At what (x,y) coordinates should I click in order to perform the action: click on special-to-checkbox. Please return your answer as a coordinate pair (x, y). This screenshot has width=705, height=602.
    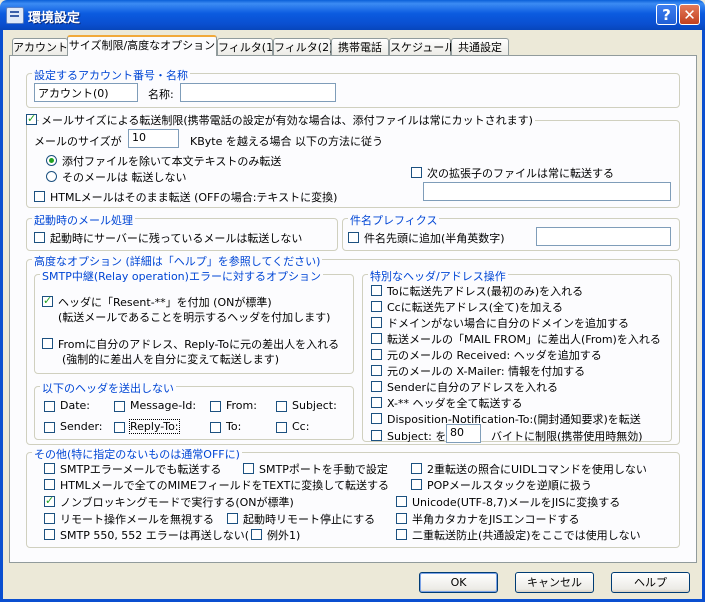
    Looking at the image, I should click on (376, 290).